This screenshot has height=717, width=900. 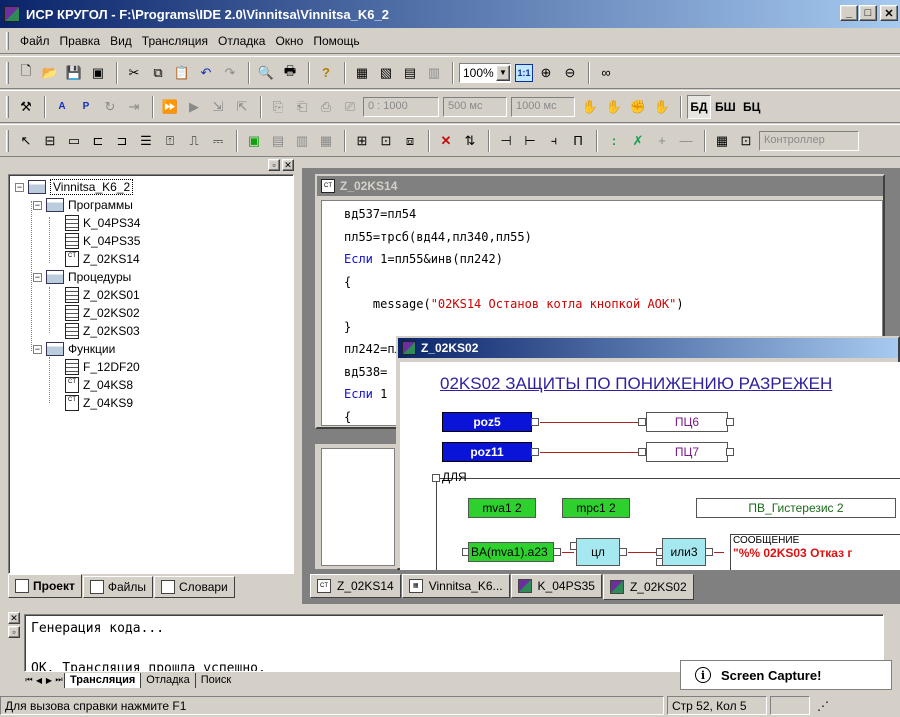 I want to click on code-window-title: CT Z_02KS14, so click(x=600, y=186).